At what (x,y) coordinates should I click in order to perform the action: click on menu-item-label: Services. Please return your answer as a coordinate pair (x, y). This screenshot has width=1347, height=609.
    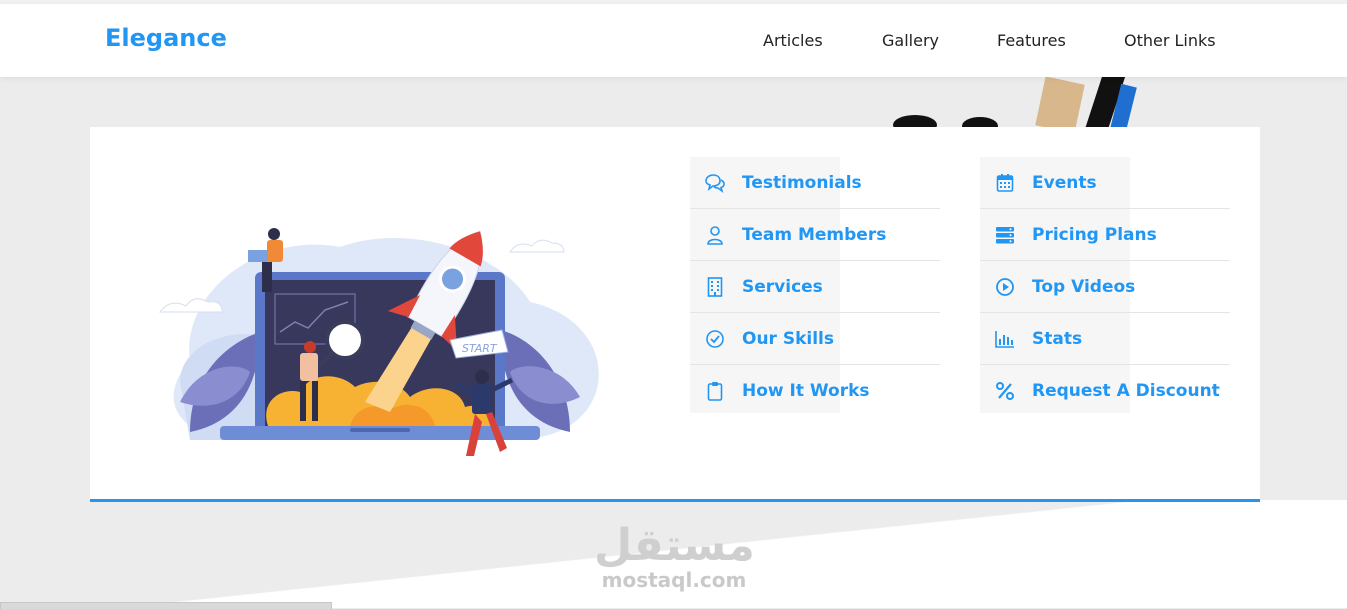
    Looking at the image, I should click on (782, 286).